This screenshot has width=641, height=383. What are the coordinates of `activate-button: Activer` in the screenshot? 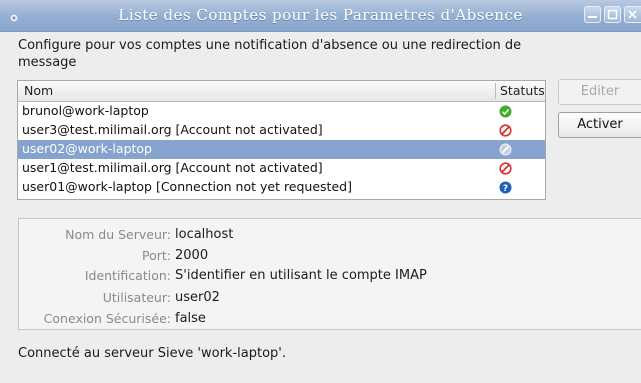 It's located at (599, 125).